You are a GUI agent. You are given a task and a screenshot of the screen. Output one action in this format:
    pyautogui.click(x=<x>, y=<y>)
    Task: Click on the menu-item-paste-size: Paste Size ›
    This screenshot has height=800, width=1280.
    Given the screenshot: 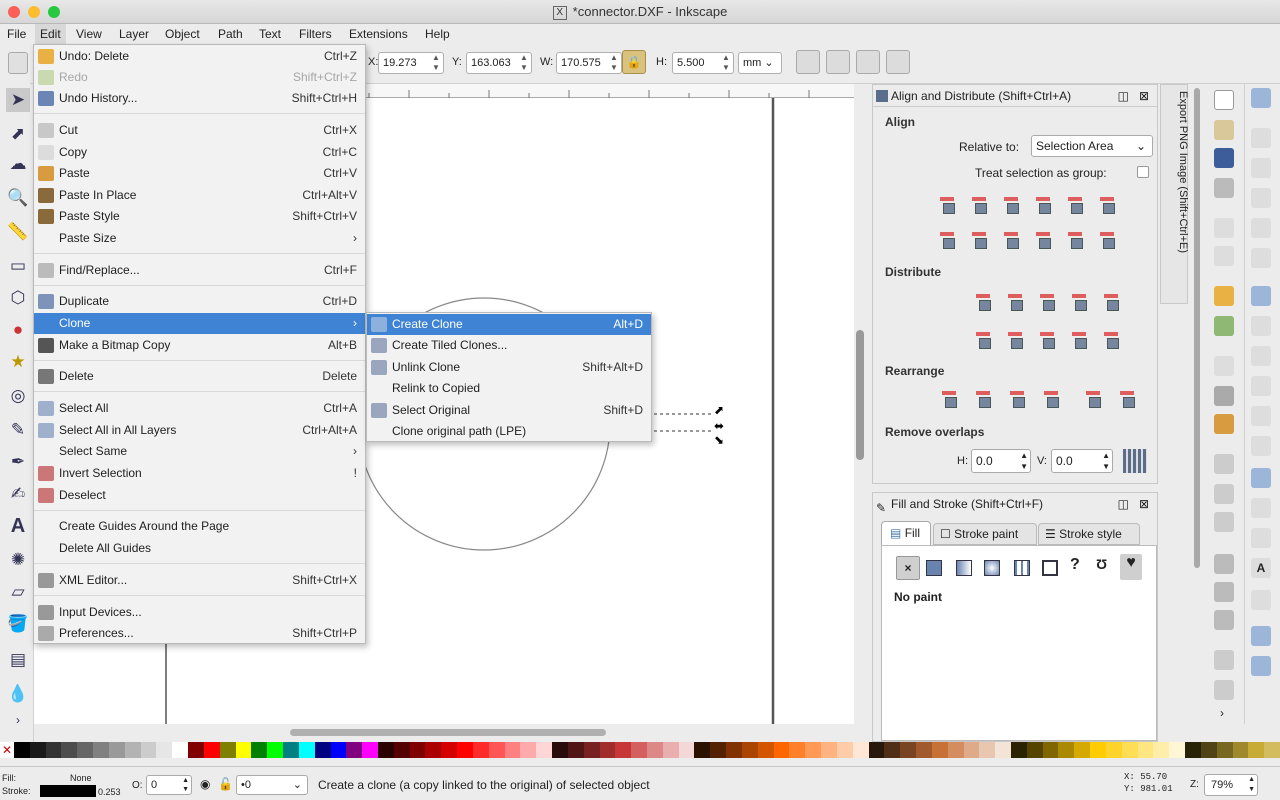 What is the action you would take?
    pyautogui.click(x=199, y=238)
    